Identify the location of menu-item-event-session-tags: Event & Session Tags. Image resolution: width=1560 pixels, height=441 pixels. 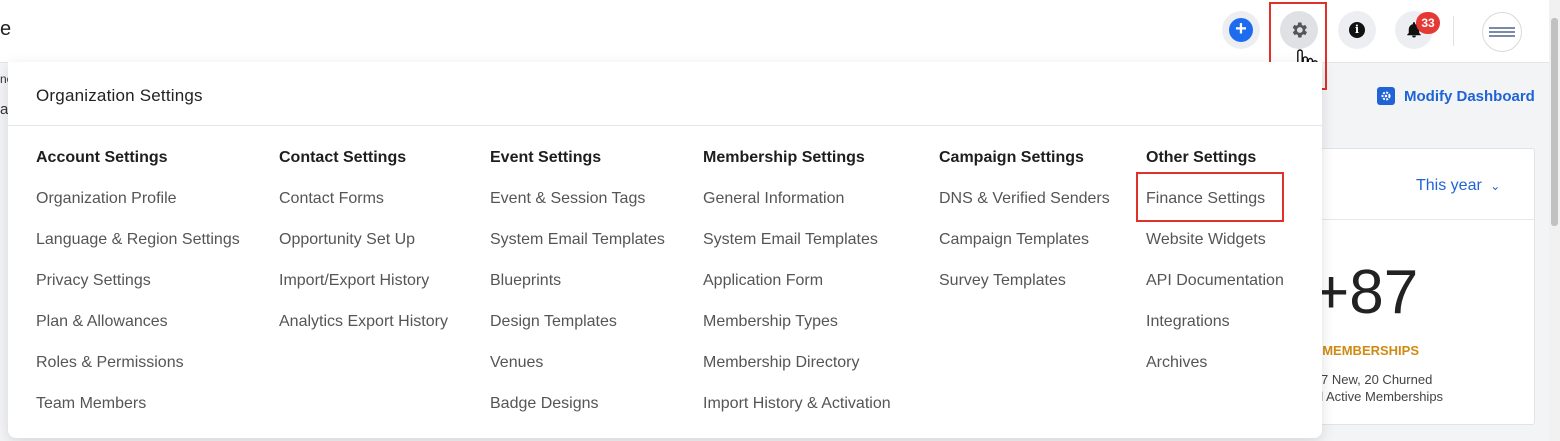
(577, 198).